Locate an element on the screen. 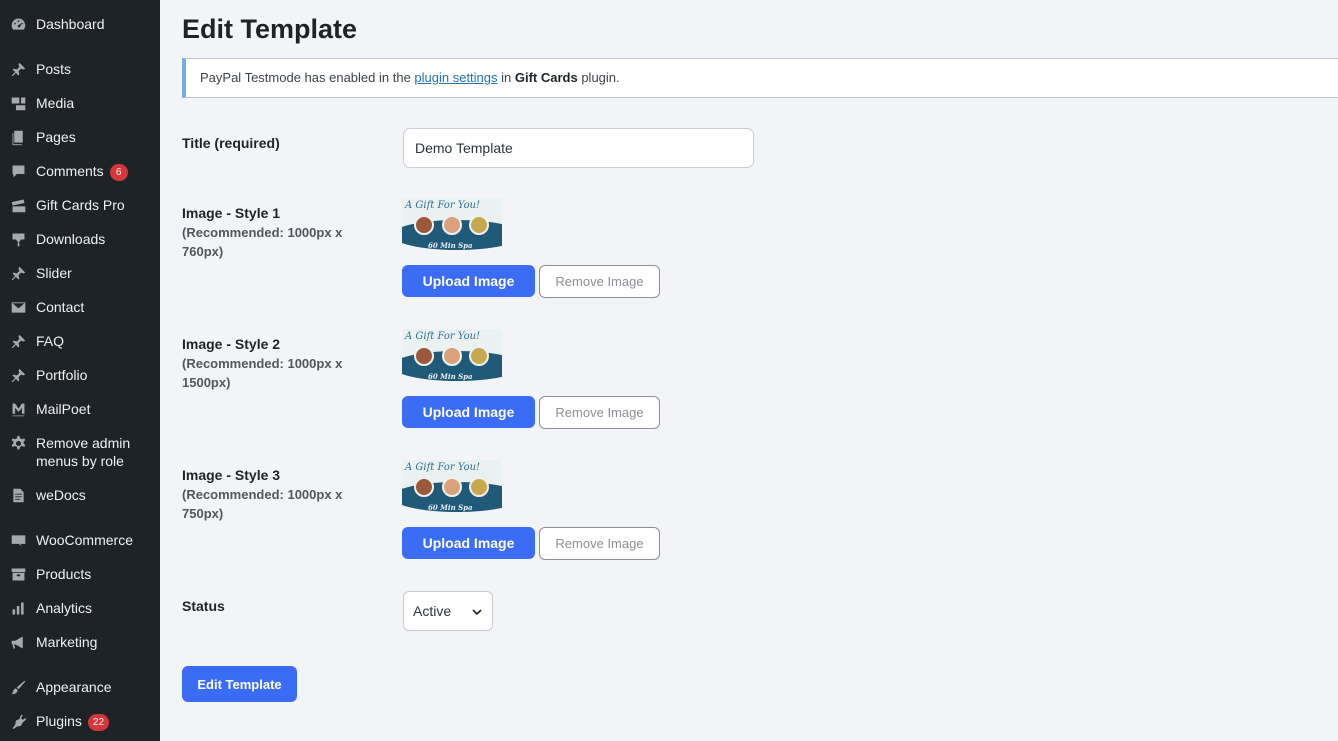  sidebar-item-posts: Posts is located at coordinates (80, 69).